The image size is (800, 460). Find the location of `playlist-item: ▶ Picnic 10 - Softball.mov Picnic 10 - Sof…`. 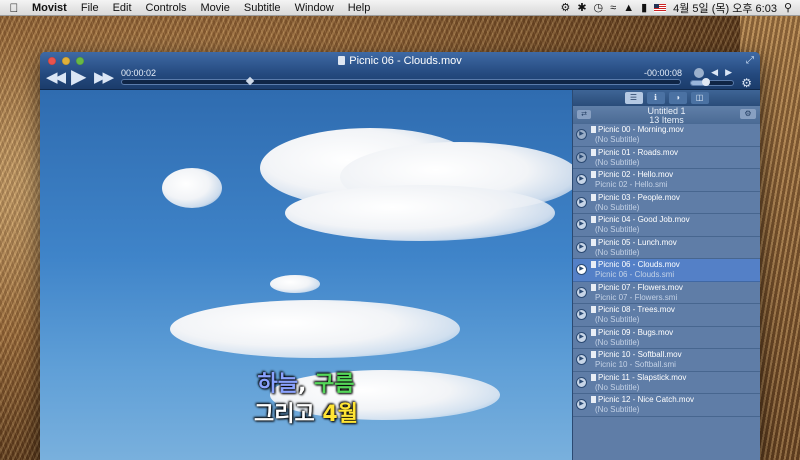

playlist-item: ▶ Picnic 10 - Softball.mov Picnic 10 - Sof… is located at coordinates (666, 360).